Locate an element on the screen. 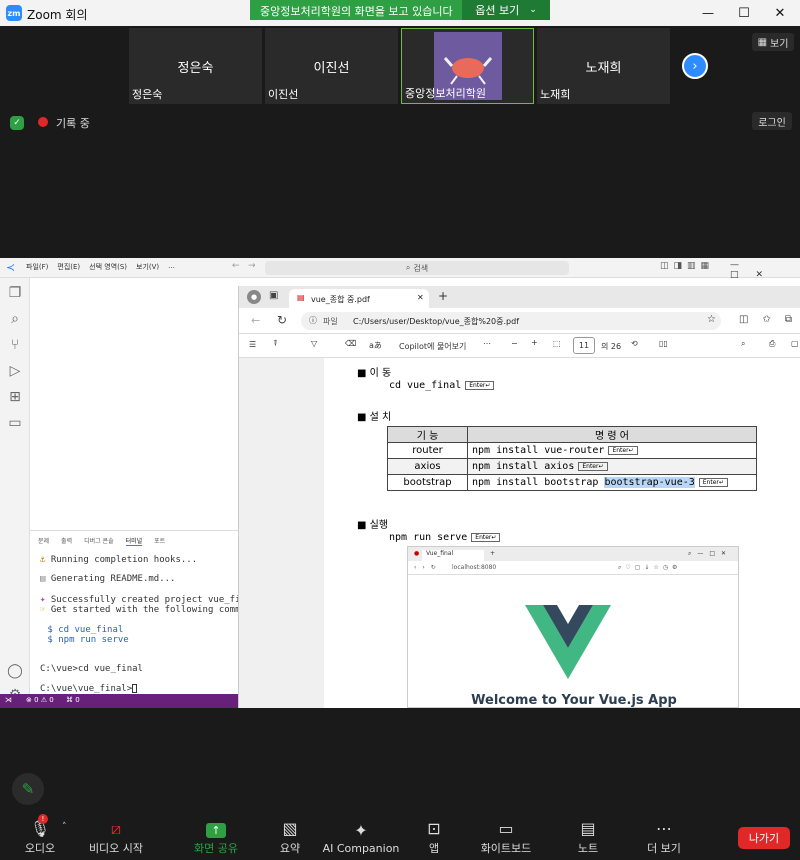  draw-icon: ⍒ is located at coordinates (275, 344).